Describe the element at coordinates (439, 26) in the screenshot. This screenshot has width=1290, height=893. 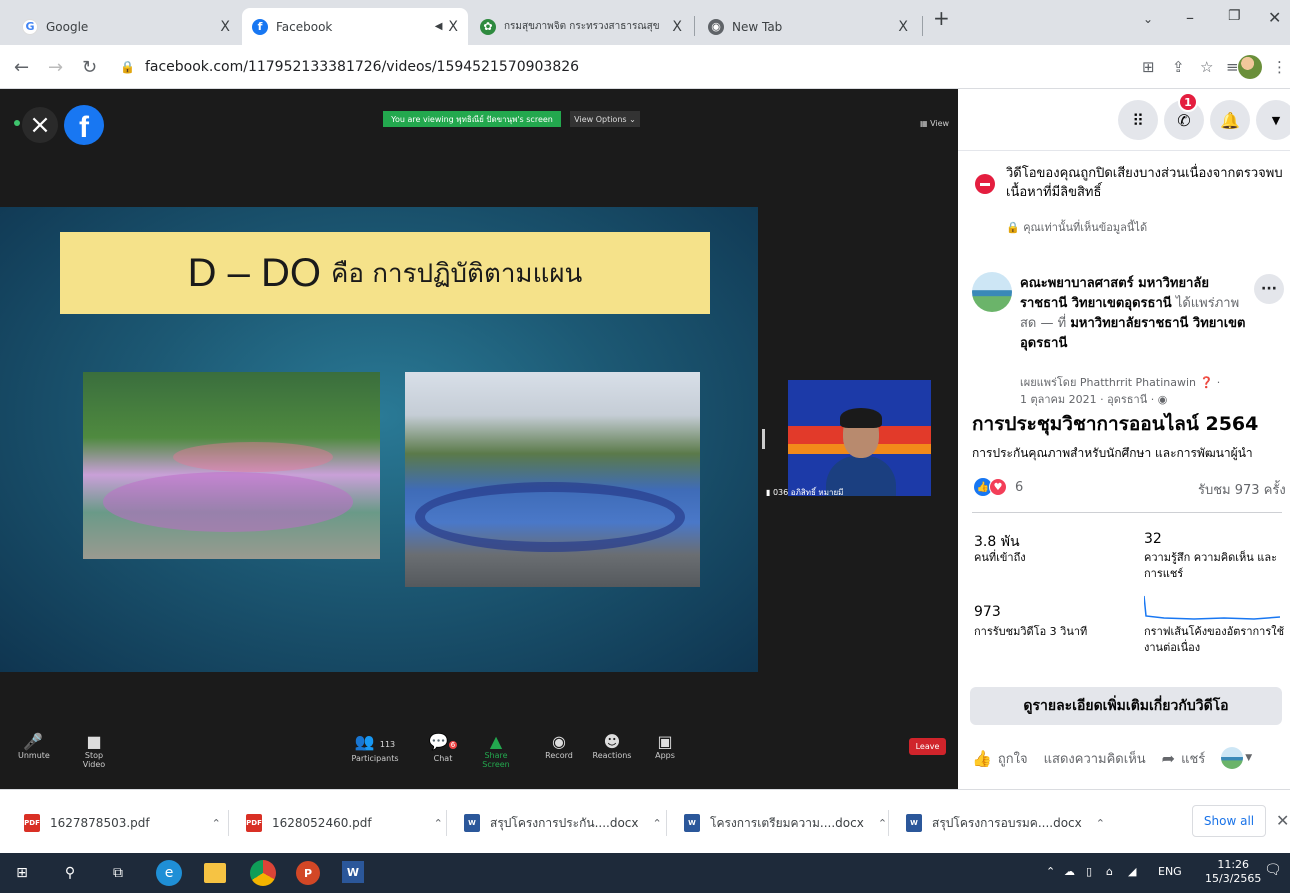
I see `speaker-icon: ◀︎` at that location.